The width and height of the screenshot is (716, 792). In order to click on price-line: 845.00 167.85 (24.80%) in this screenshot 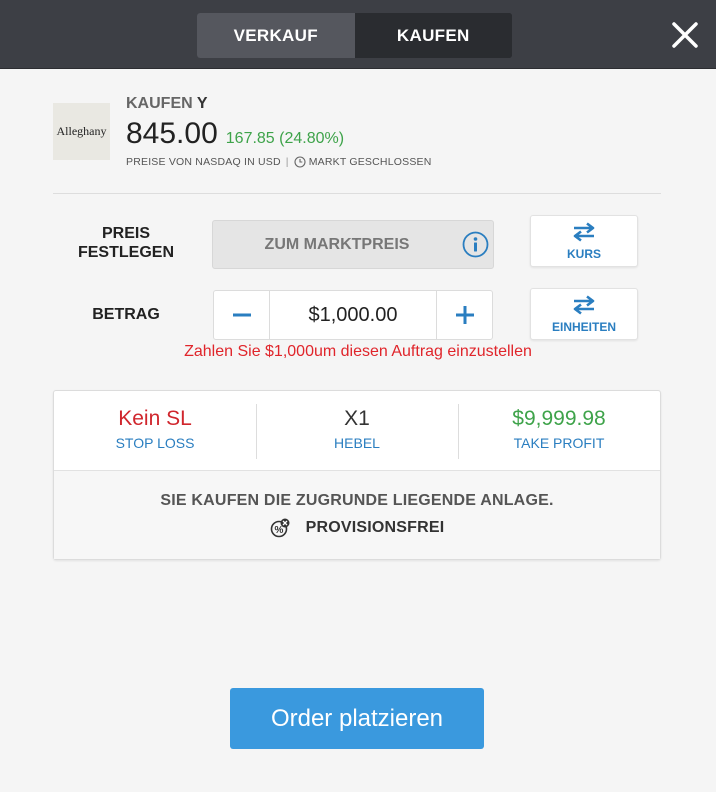, I will do `click(235, 134)`.